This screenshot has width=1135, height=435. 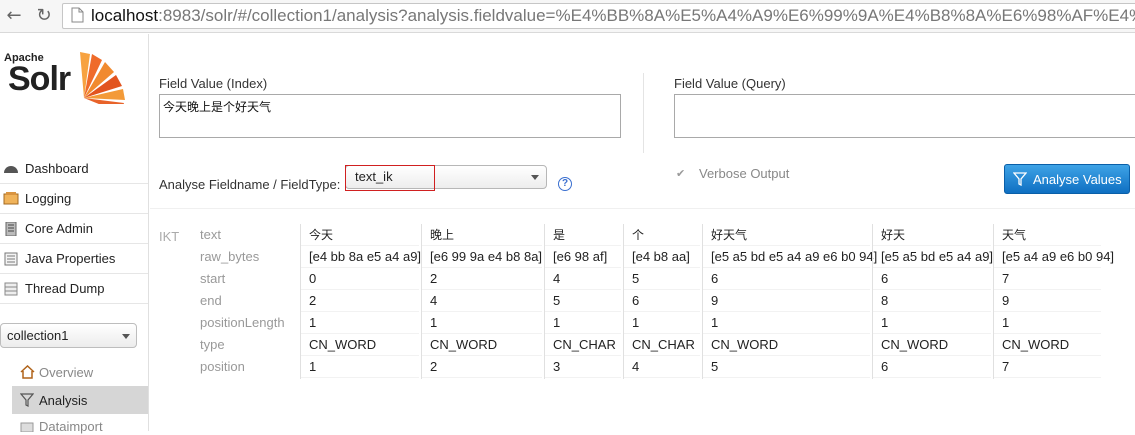 I want to click on row-label: positionLength, so click(x=242, y=322).